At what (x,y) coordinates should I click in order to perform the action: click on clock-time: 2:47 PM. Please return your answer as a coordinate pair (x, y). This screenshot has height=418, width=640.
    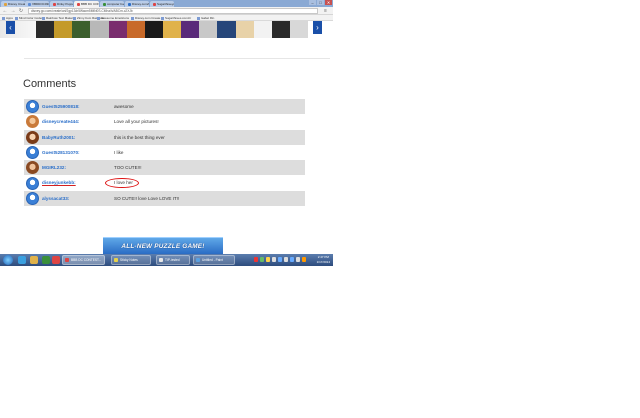
    Looking at the image, I should click on (323, 257).